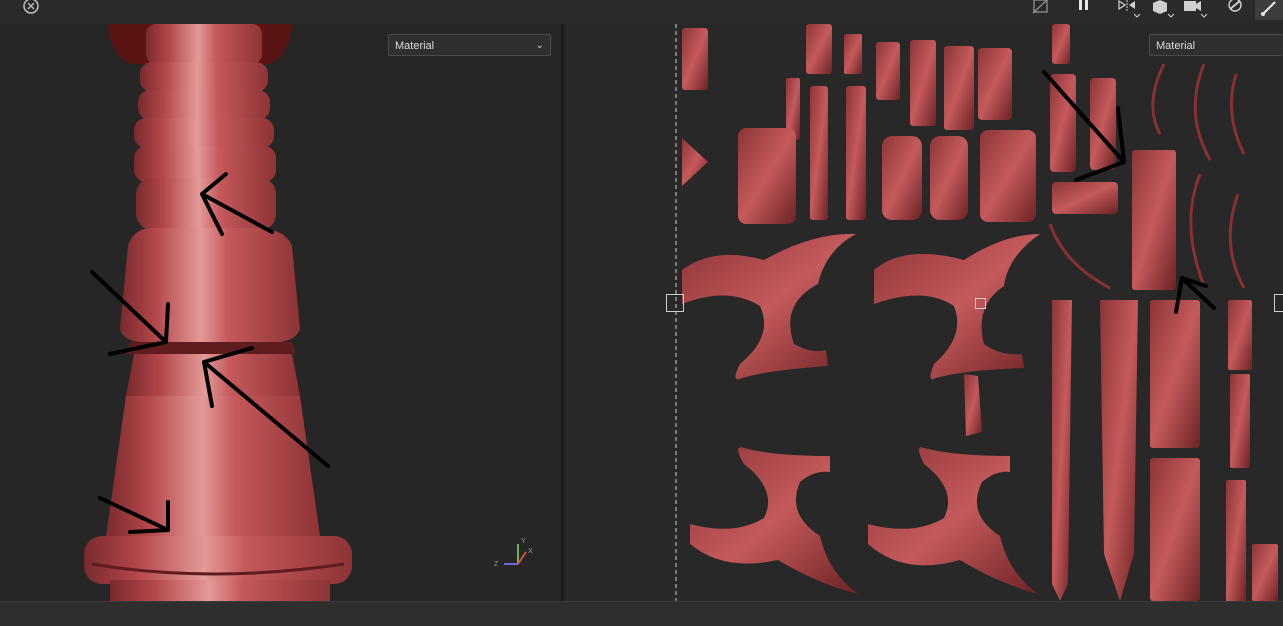 The width and height of the screenshot is (1283, 626). Describe the element at coordinates (515, 554) in the screenshot. I see `axis-gizmo` at that location.